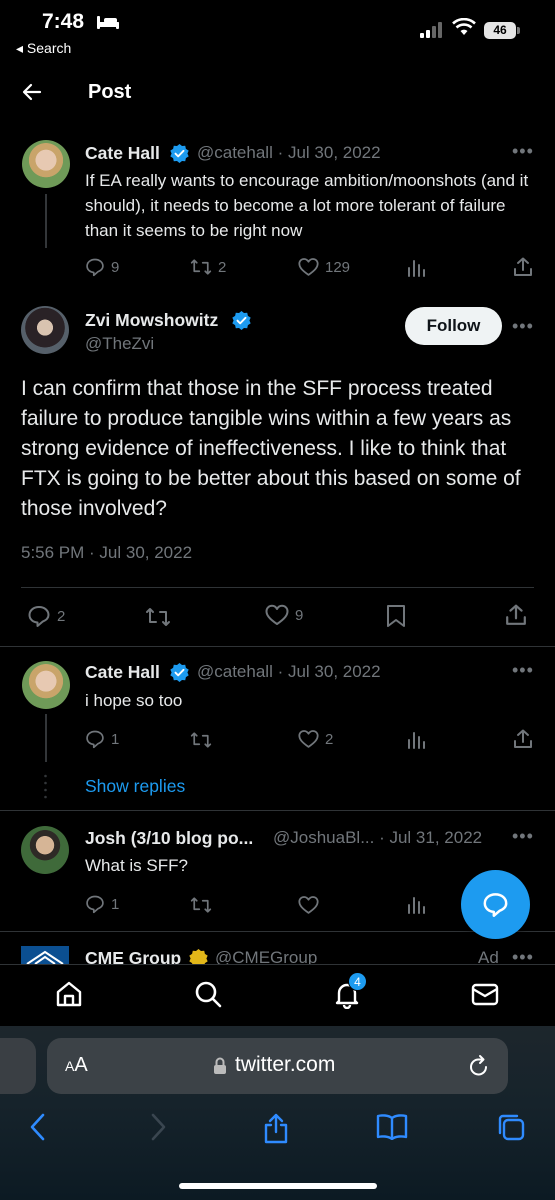 The image size is (555, 1200). Describe the element at coordinates (464, 26) in the screenshot. I see `wifi-icon` at that location.